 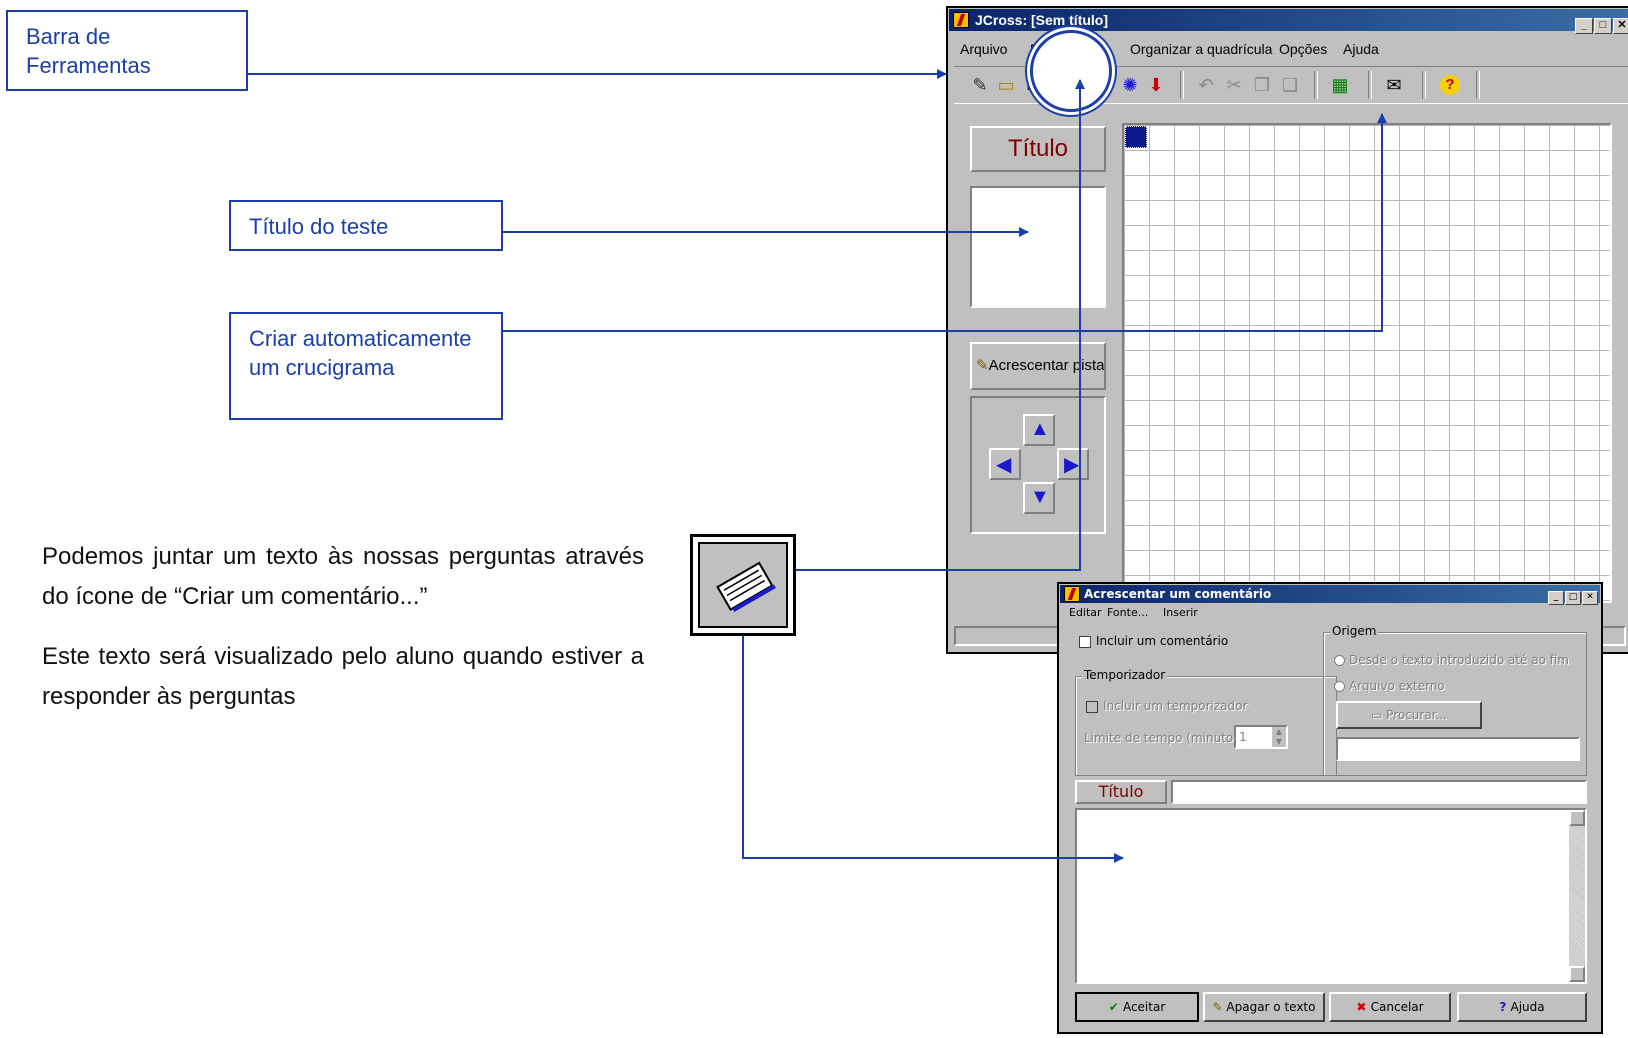 I want to click on arrow-left-button: ◀, so click(x=1005, y=464).